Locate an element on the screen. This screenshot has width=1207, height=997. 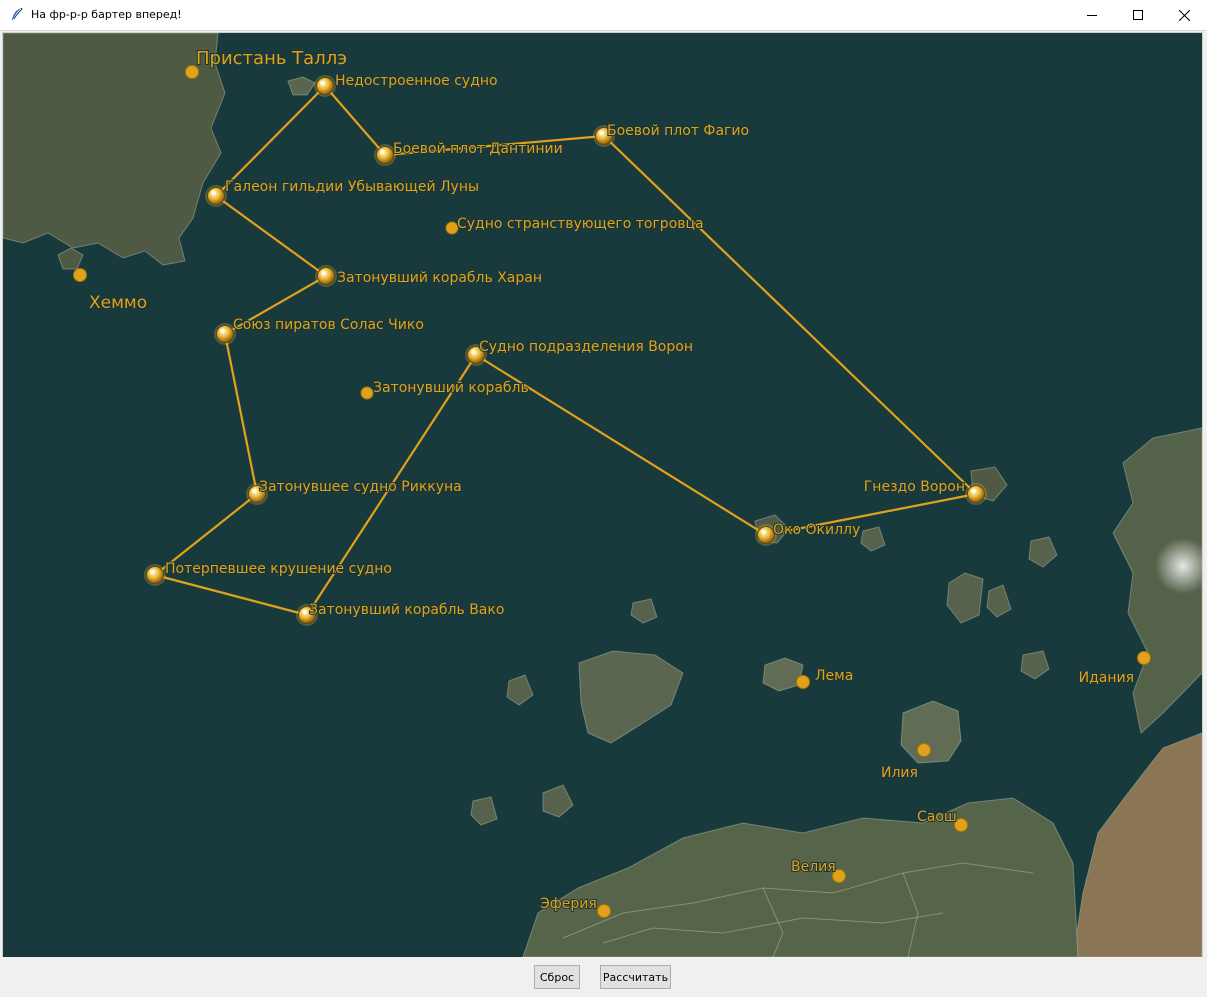
point-label: Затонувший корабль is located at coordinates (451, 388).